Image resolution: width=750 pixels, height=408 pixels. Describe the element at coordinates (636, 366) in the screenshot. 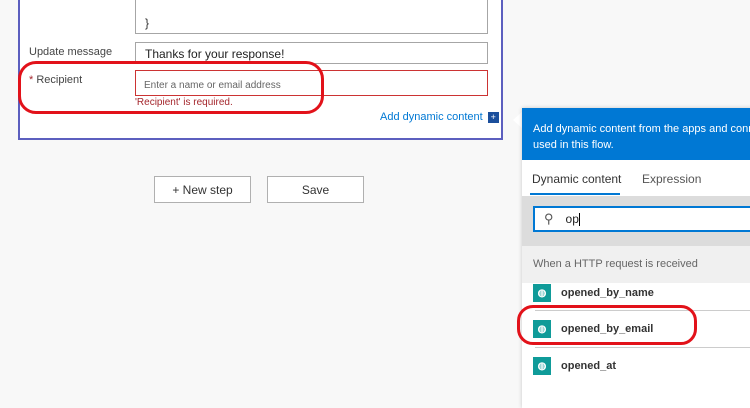

I see `list-item: ◍ opened_at` at that location.